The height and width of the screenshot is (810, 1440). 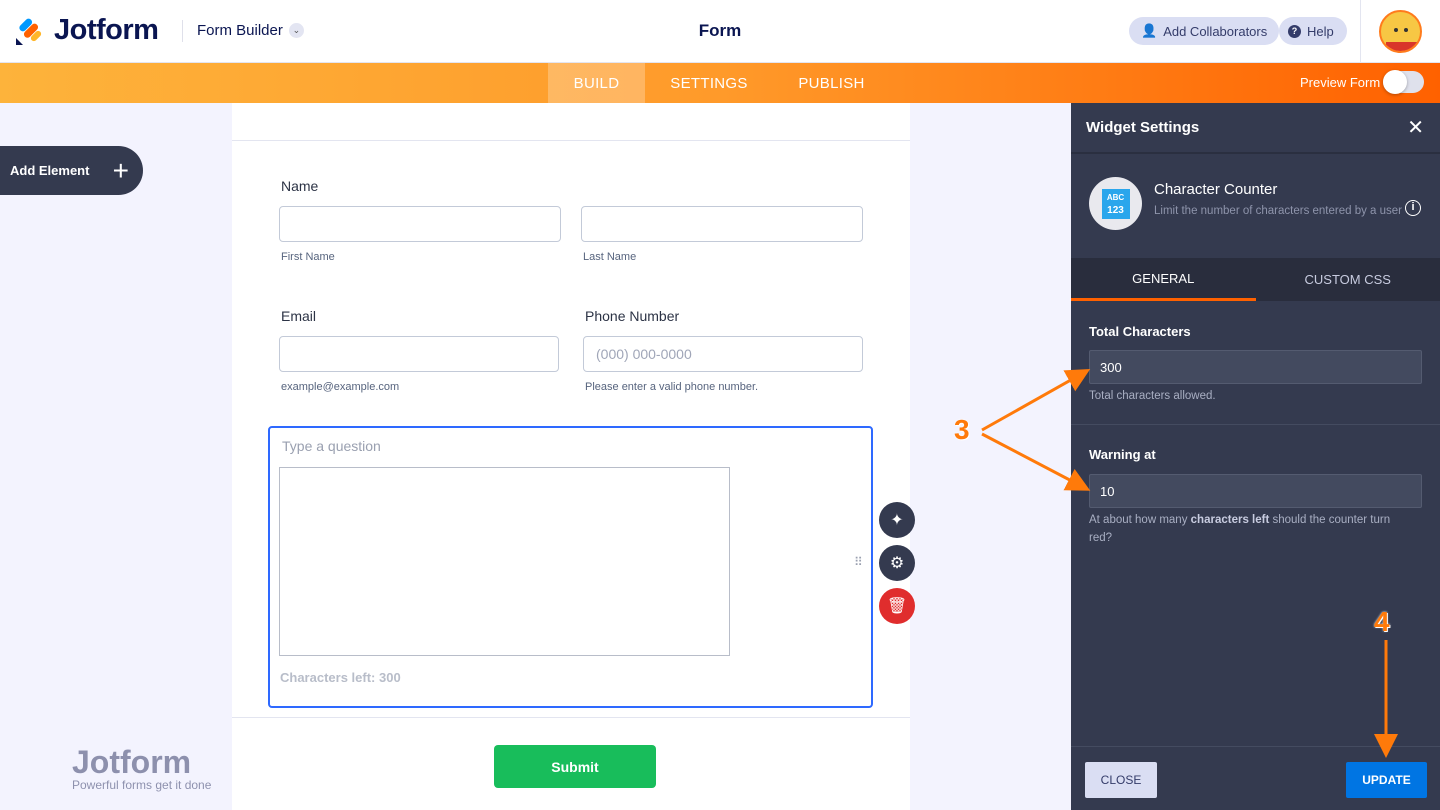 I want to click on annotation-step-3: 3, so click(x=962, y=429).